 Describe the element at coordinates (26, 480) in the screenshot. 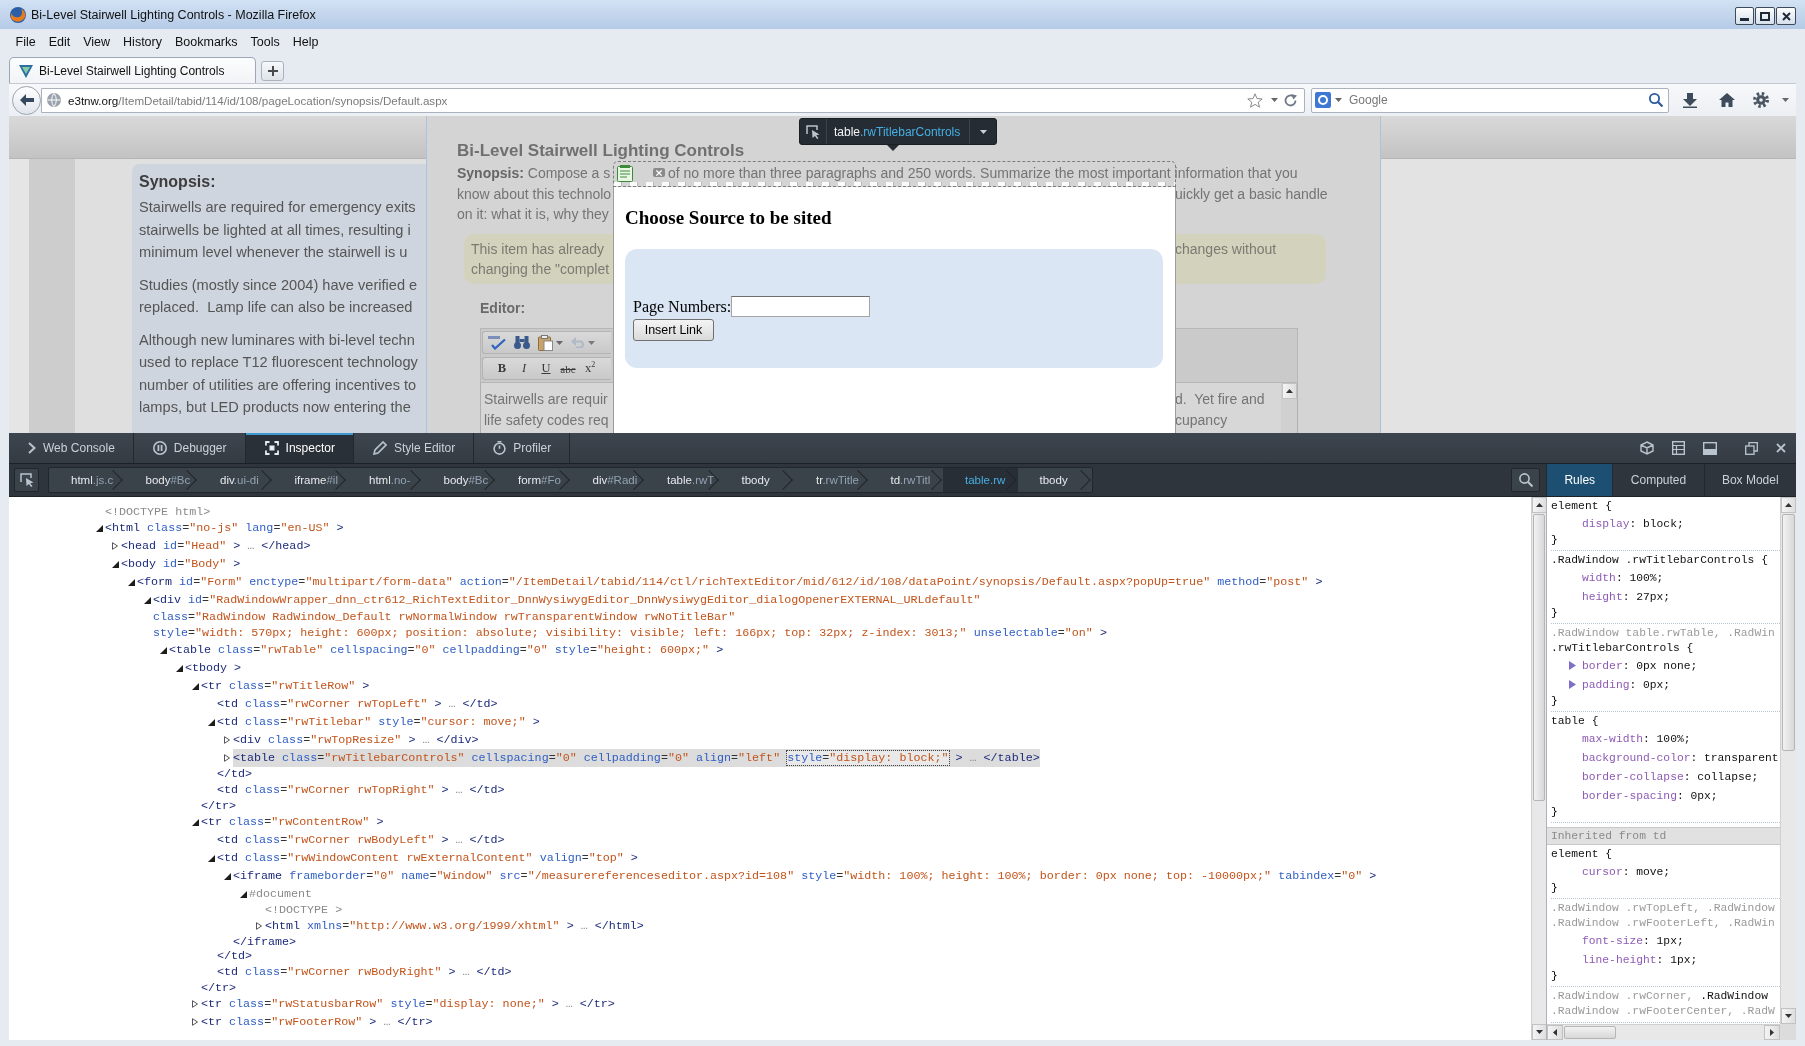

I see `pick-element-button` at that location.